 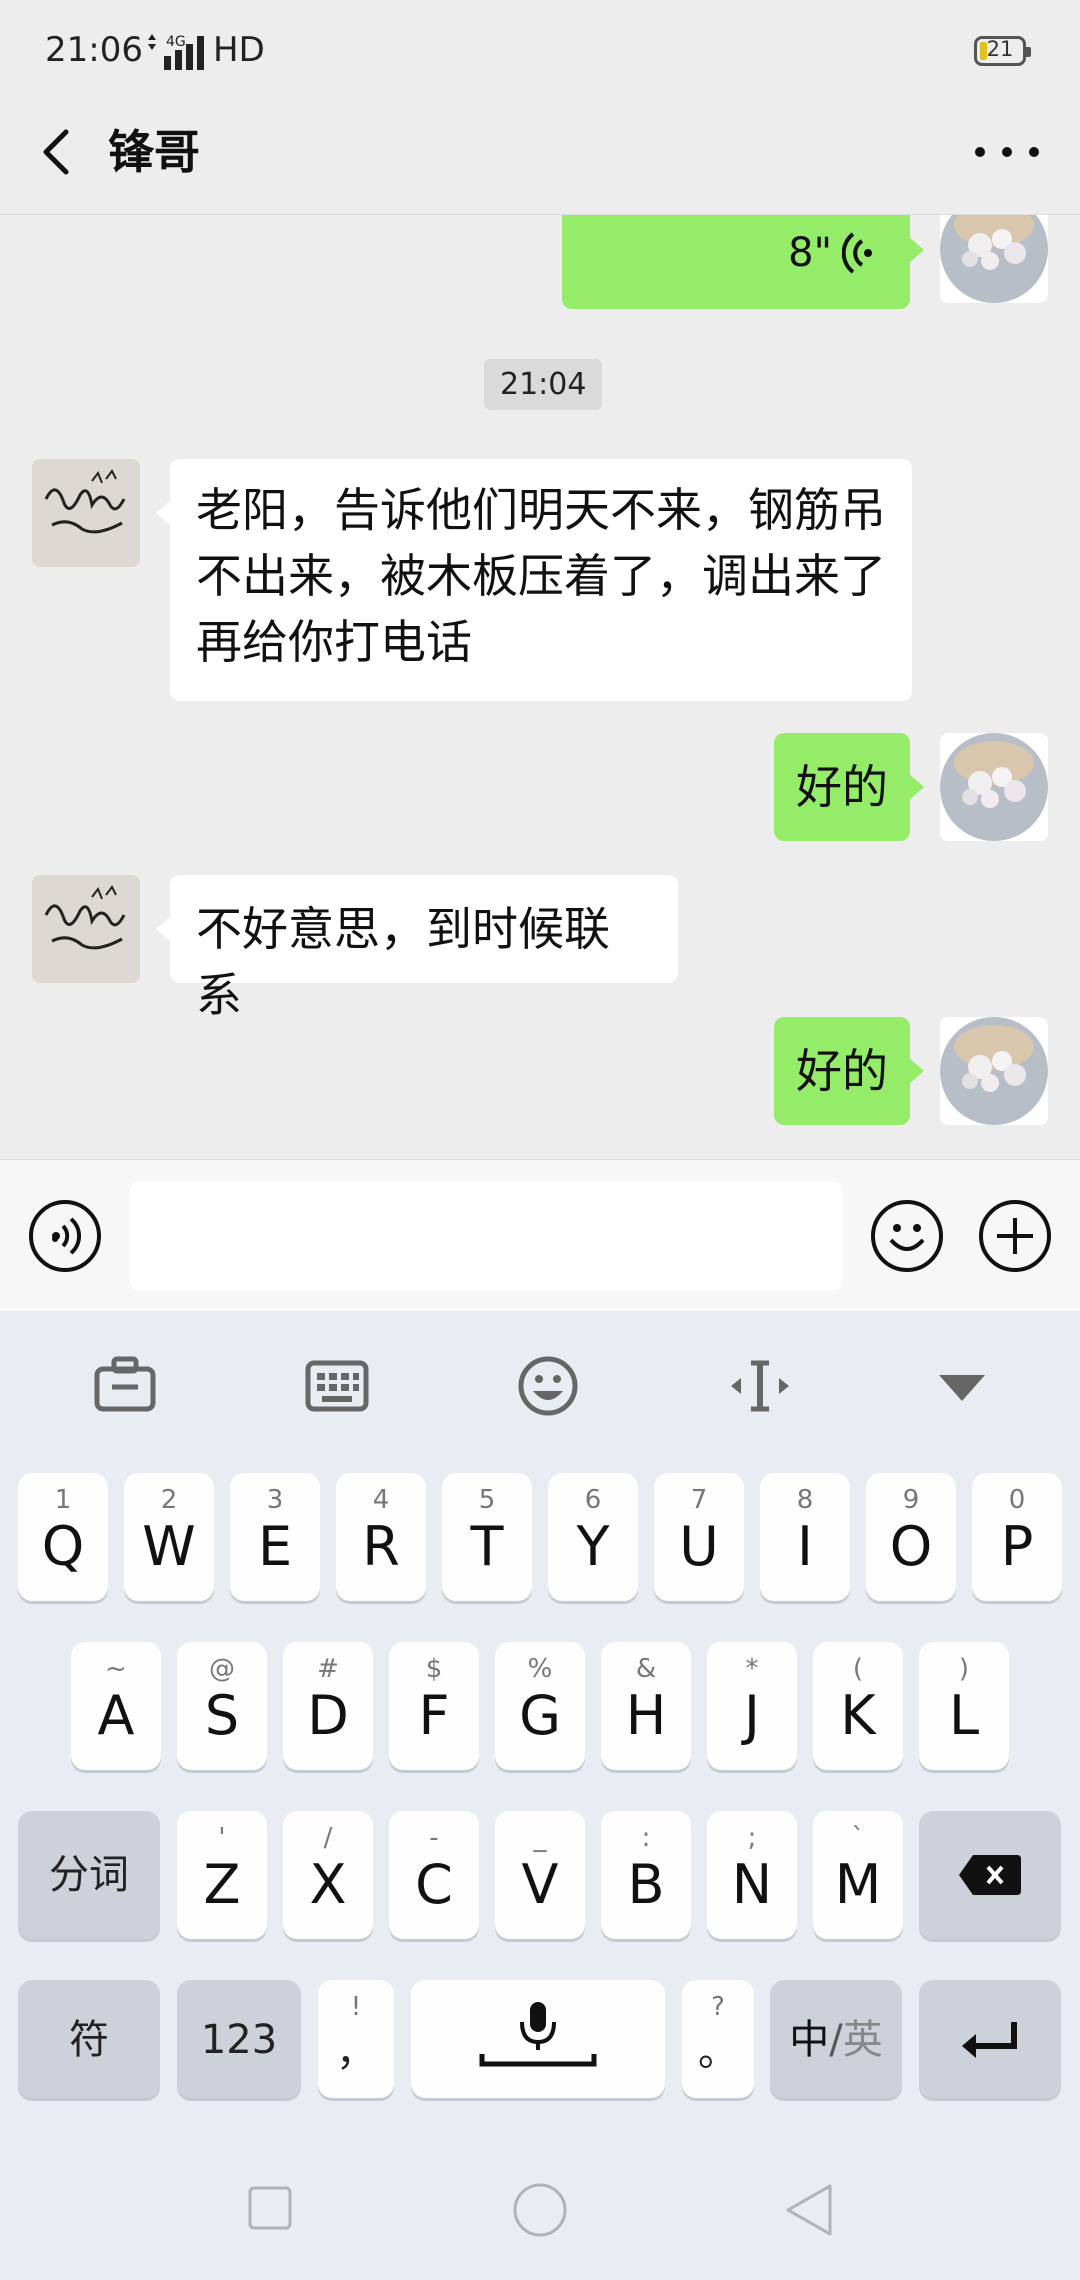 I want to click on keyboard-icon, so click(x=337, y=1386).